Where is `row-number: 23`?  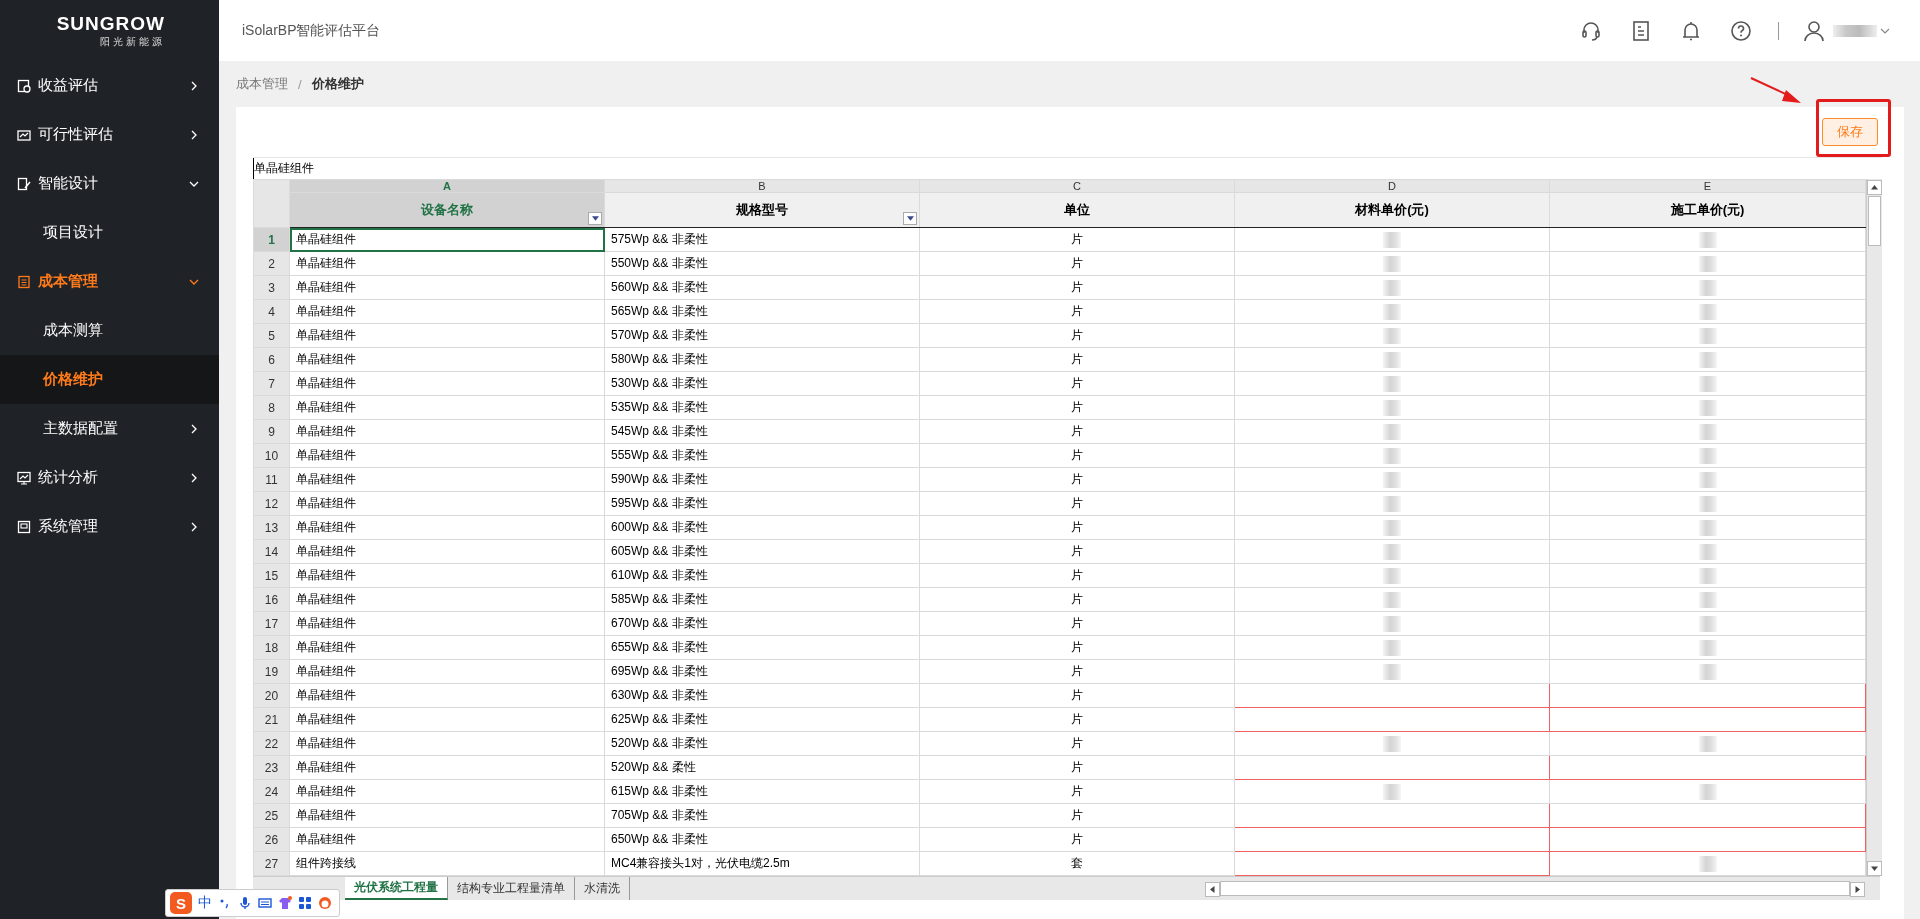
row-number: 23 is located at coordinates (271, 767).